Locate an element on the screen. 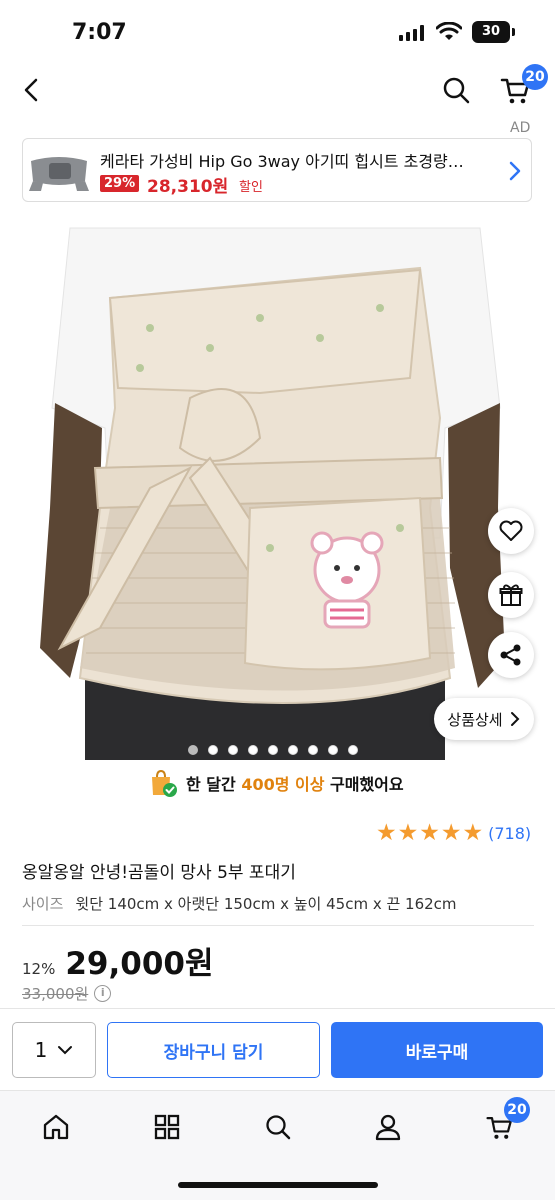 Image resolution: width=555 pixels, height=1200 pixels. gallery-pagination is located at coordinates (273, 750).